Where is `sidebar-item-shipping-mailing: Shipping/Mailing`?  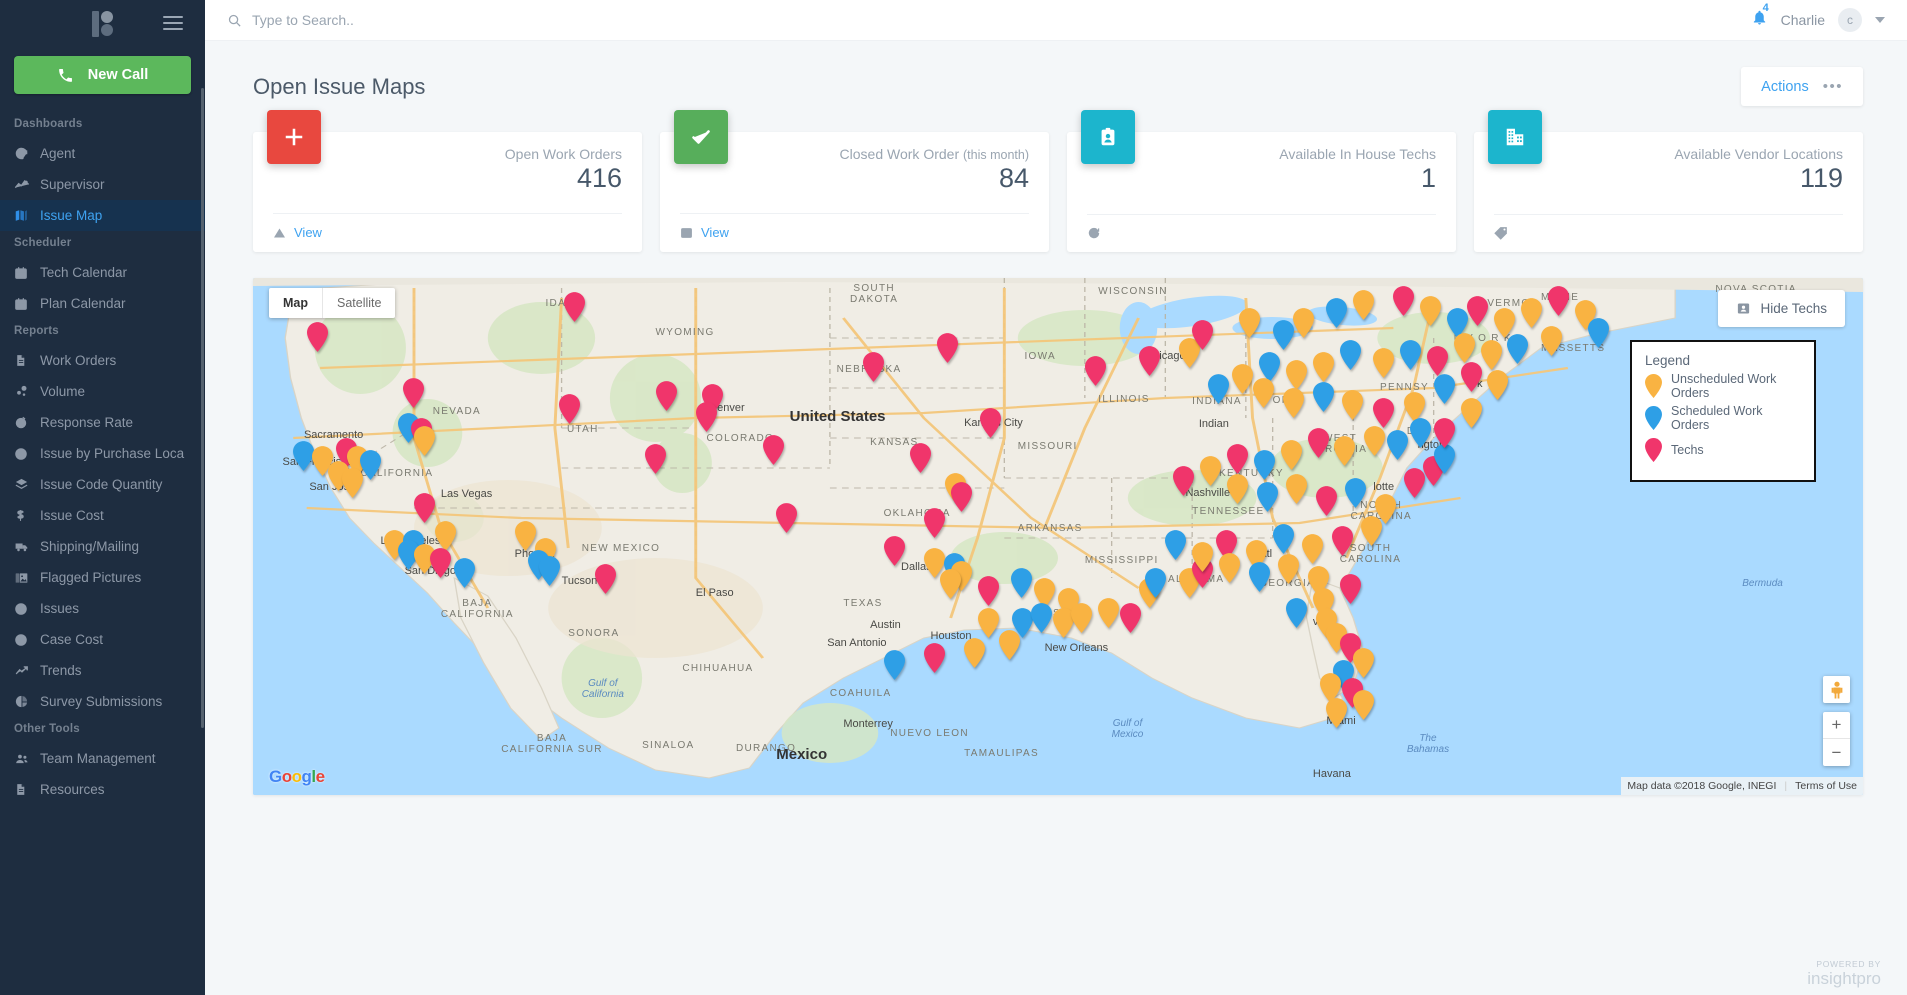 sidebar-item-shipping-mailing: Shipping/Mailing is located at coordinates (102, 546).